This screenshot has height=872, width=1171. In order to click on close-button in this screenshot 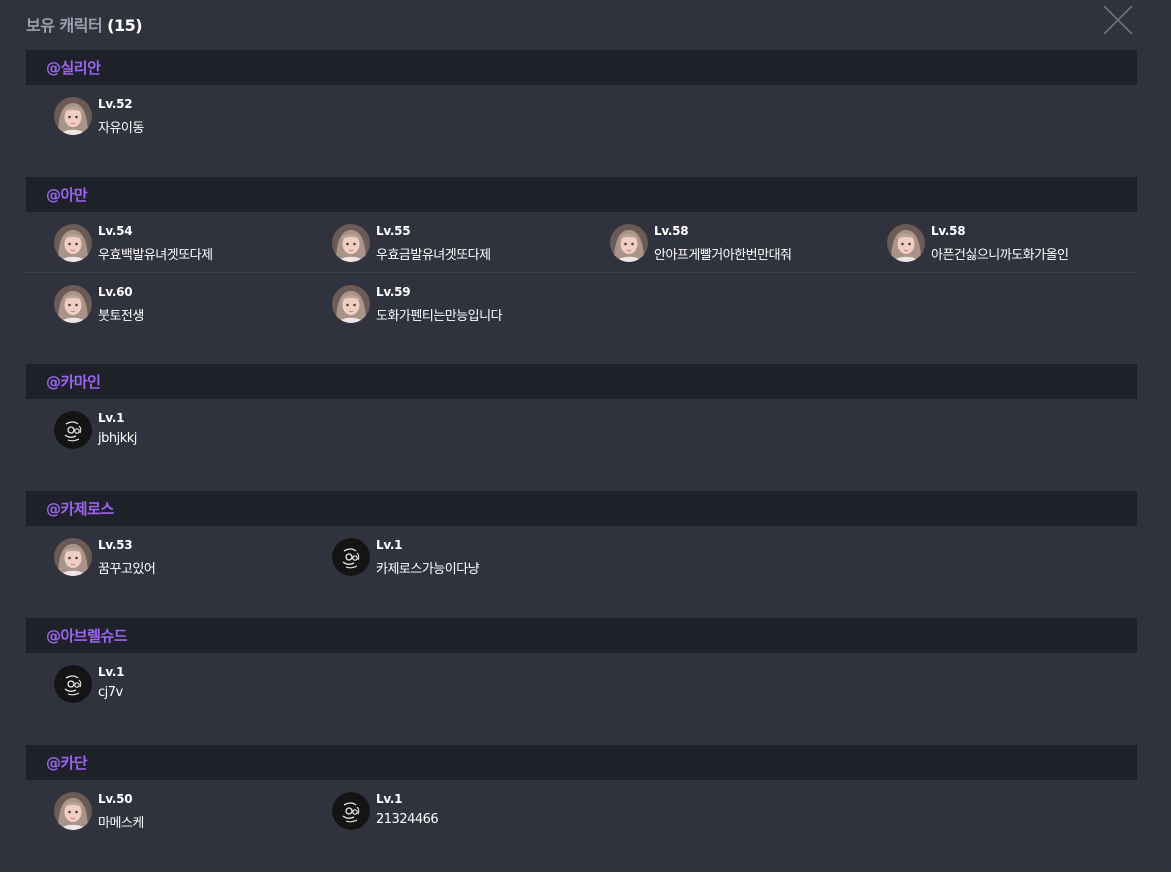, I will do `click(1118, 20)`.